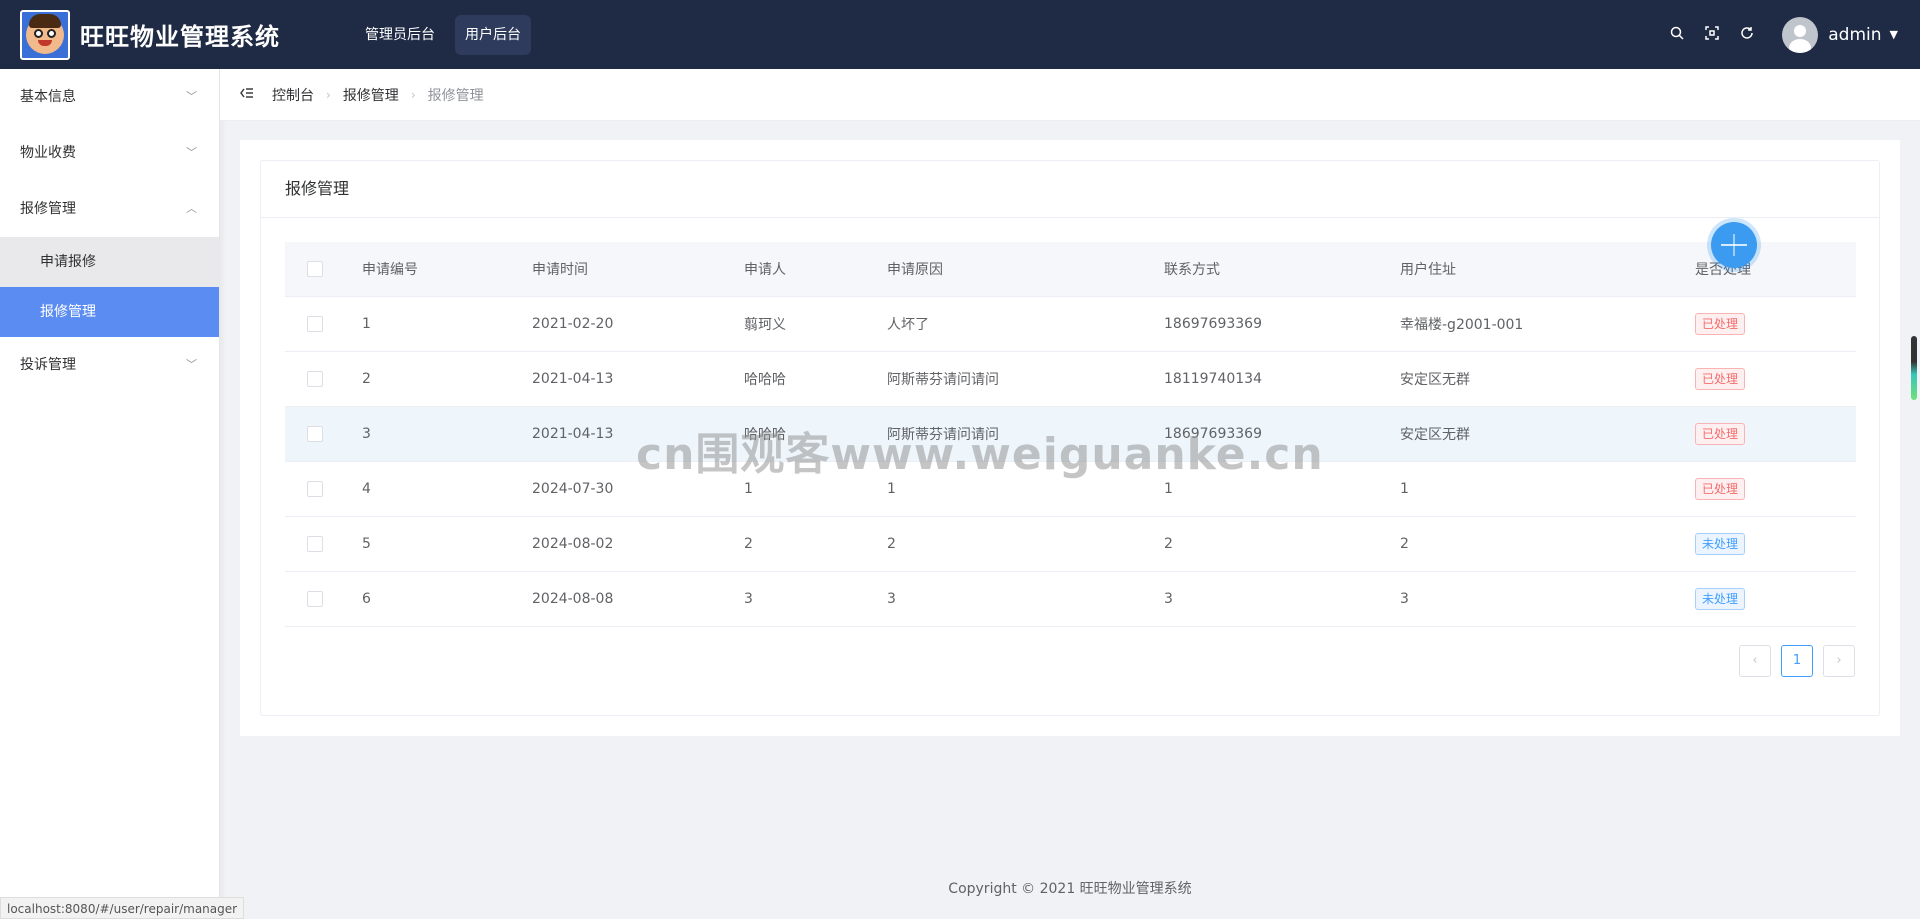 The image size is (1920, 919). What do you see at coordinates (371, 95) in the screenshot?
I see `breadcrumb-repair-management: 报修管理` at bounding box center [371, 95].